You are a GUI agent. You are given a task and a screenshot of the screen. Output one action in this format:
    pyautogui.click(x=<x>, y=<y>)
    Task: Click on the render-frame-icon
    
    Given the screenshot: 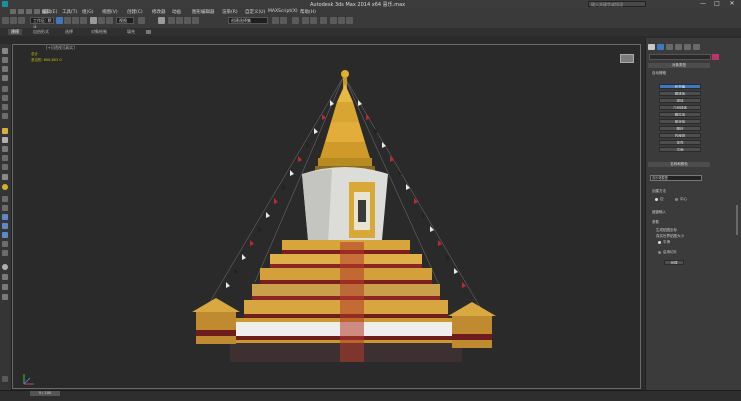 What is the action you would take?
    pyautogui.click(x=341, y=20)
    